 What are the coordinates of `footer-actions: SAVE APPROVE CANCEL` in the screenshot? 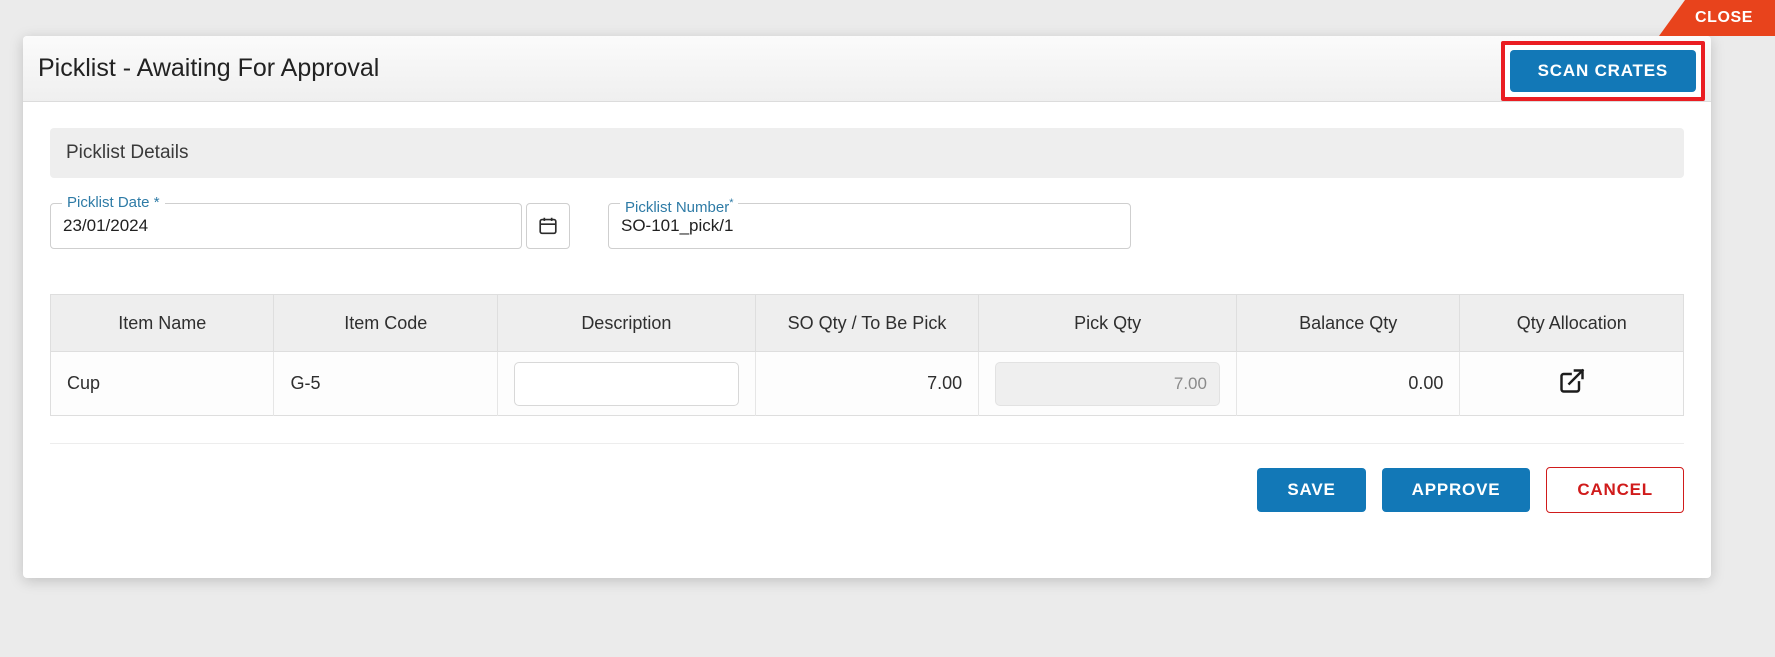 It's located at (867, 490).